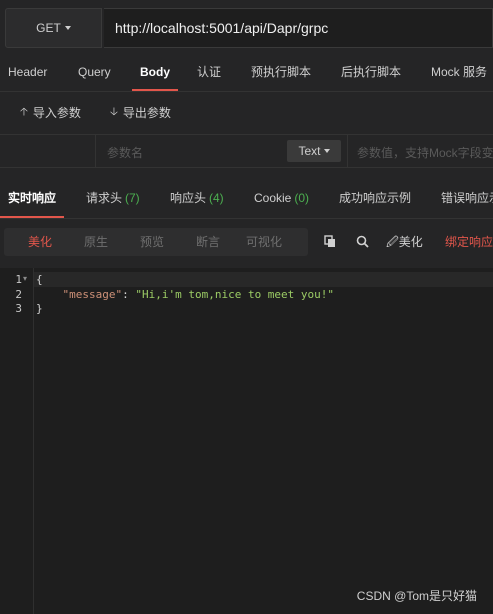  What do you see at coordinates (18, 308) in the screenshot?
I see `line-number: 3` at bounding box center [18, 308].